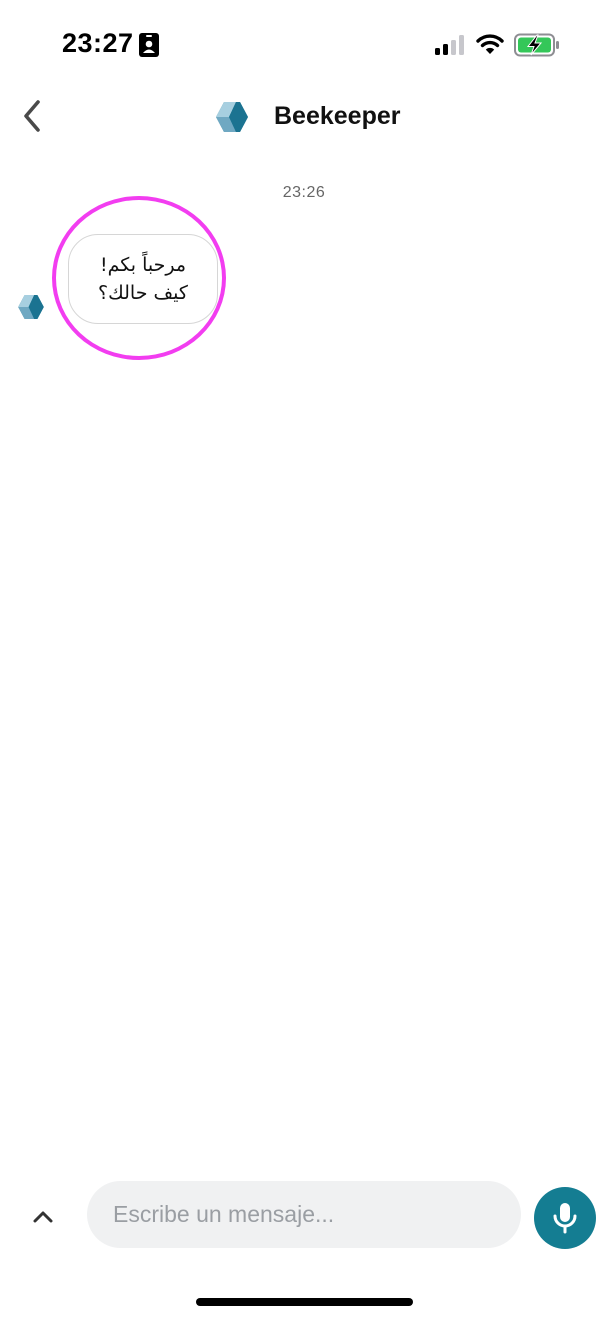  Describe the element at coordinates (536, 45) in the screenshot. I see `battery-charging-icon` at that location.